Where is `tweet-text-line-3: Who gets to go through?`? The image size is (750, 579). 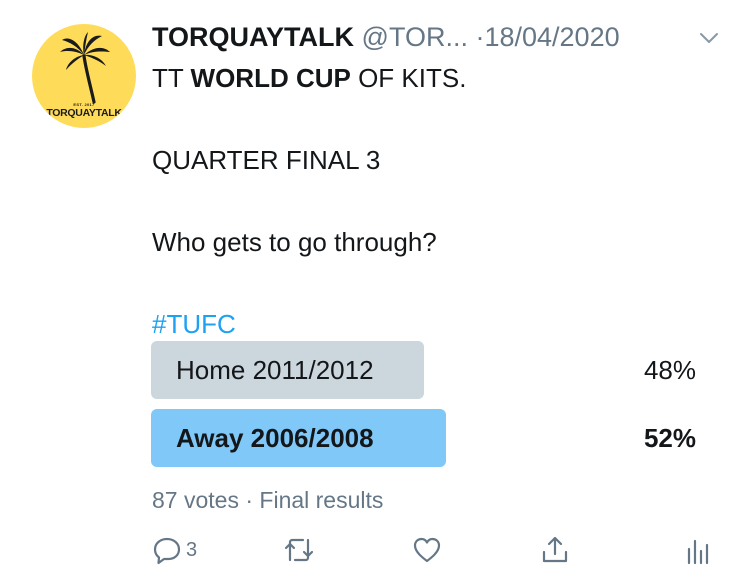 tweet-text-line-3: Who gets to go through? is located at coordinates (294, 242).